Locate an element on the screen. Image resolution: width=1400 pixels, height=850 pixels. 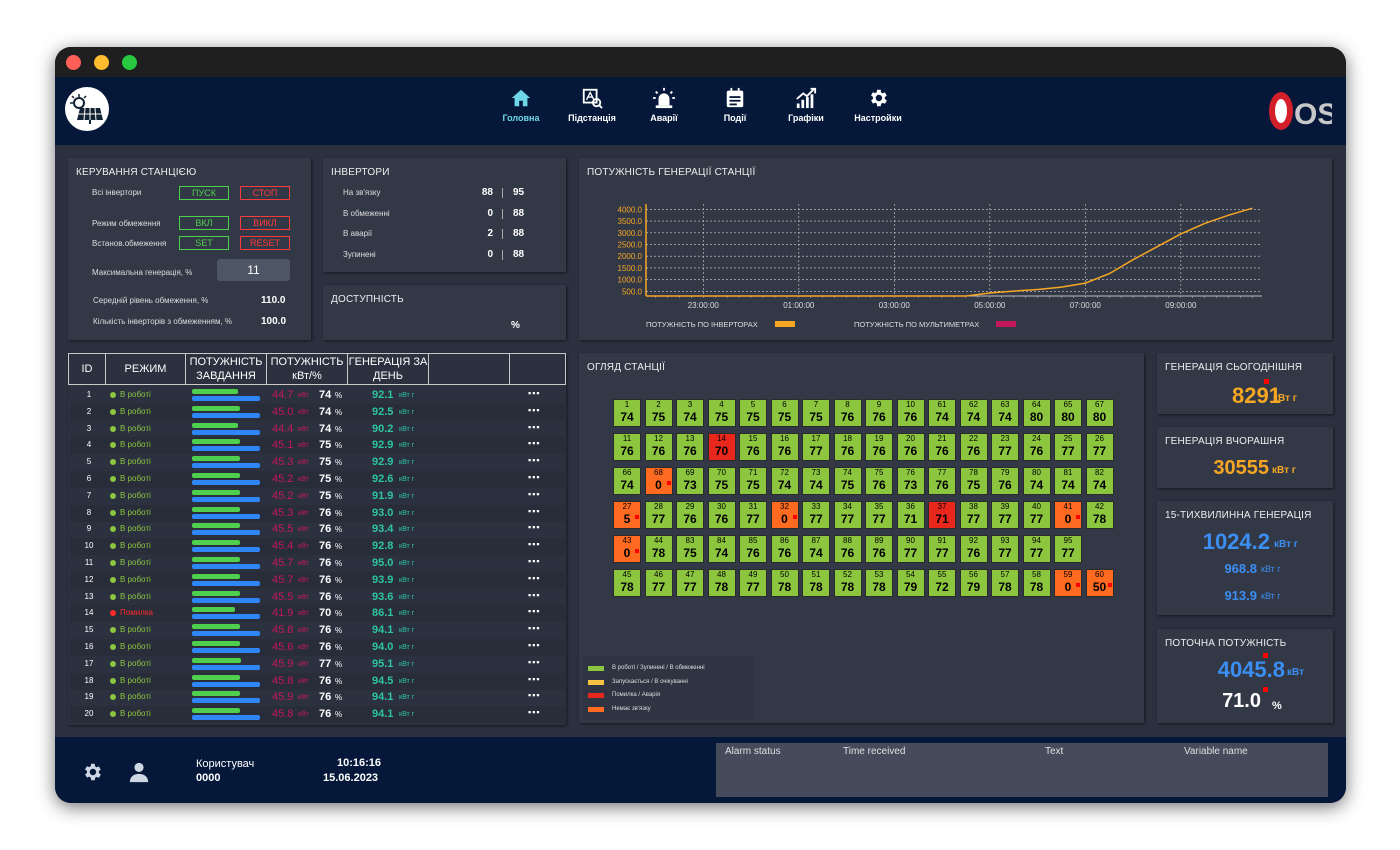
inverter-tile: 7 75 is located at coordinates (816, 413).